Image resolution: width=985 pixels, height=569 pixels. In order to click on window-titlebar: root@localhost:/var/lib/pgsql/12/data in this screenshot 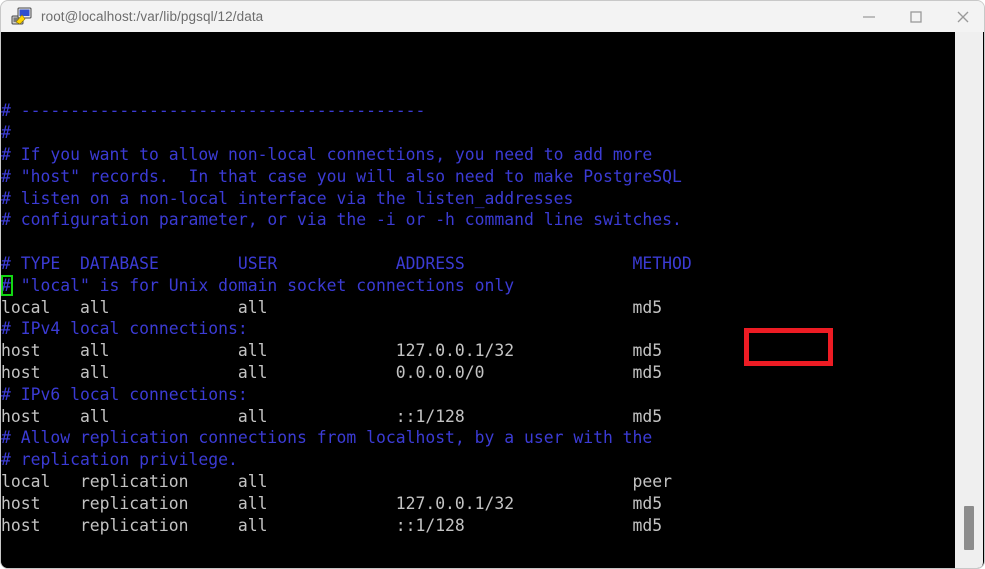, I will do `click(492, 16)`.